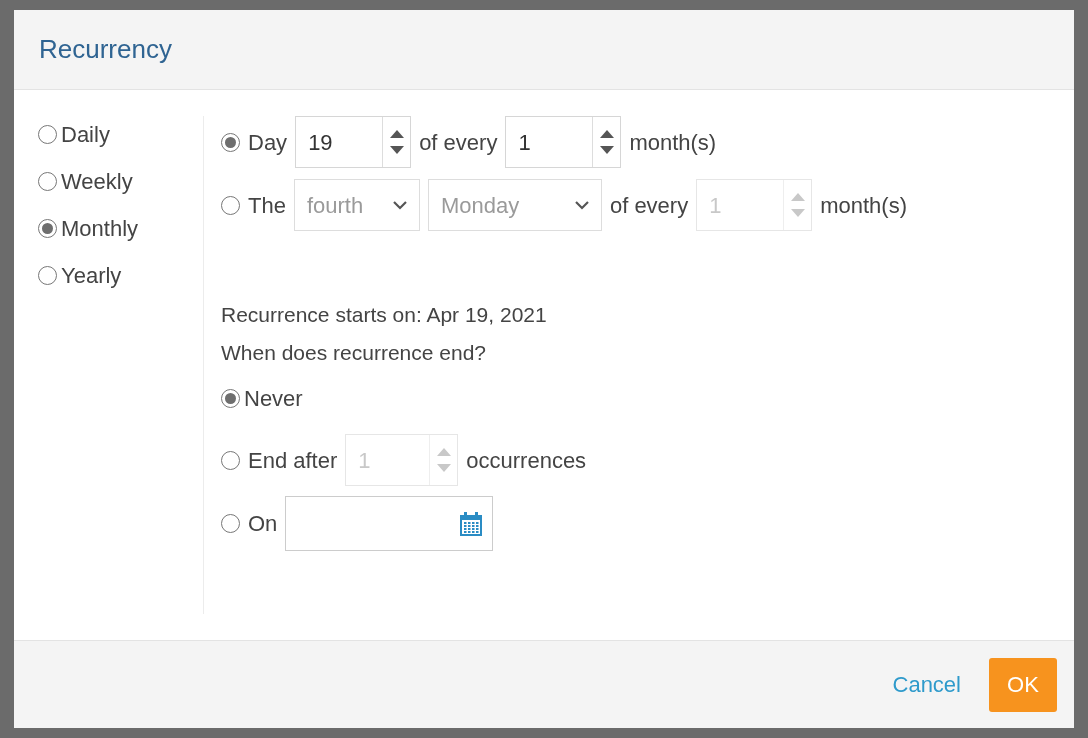  Describe the element at coordinates (389, 523) in the screenshot. I see `date-field` at that location.